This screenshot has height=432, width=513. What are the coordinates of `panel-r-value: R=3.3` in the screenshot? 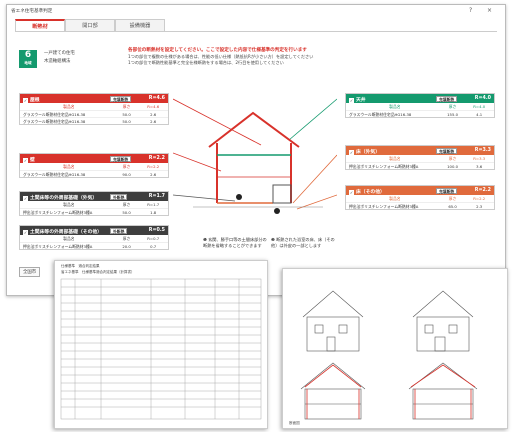 It's located at (482, 150).